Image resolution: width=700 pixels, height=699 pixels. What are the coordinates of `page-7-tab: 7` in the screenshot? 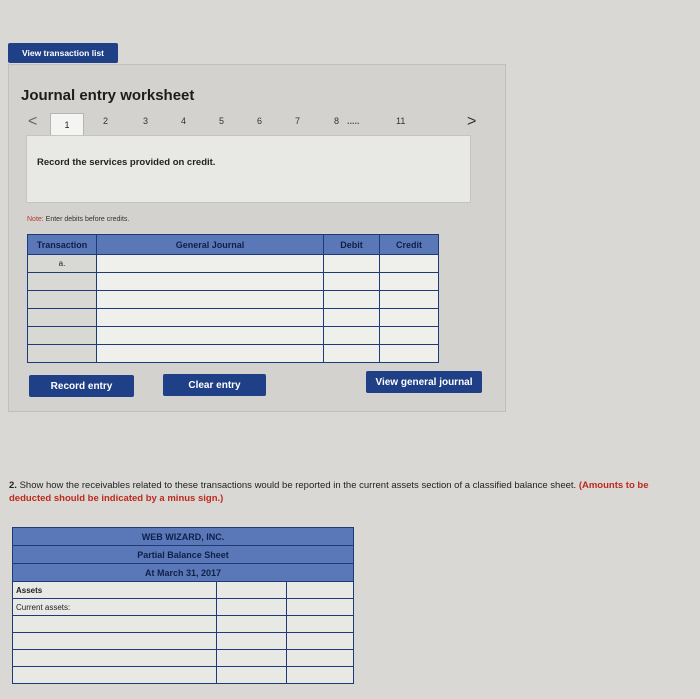 It's located at (297, 121).